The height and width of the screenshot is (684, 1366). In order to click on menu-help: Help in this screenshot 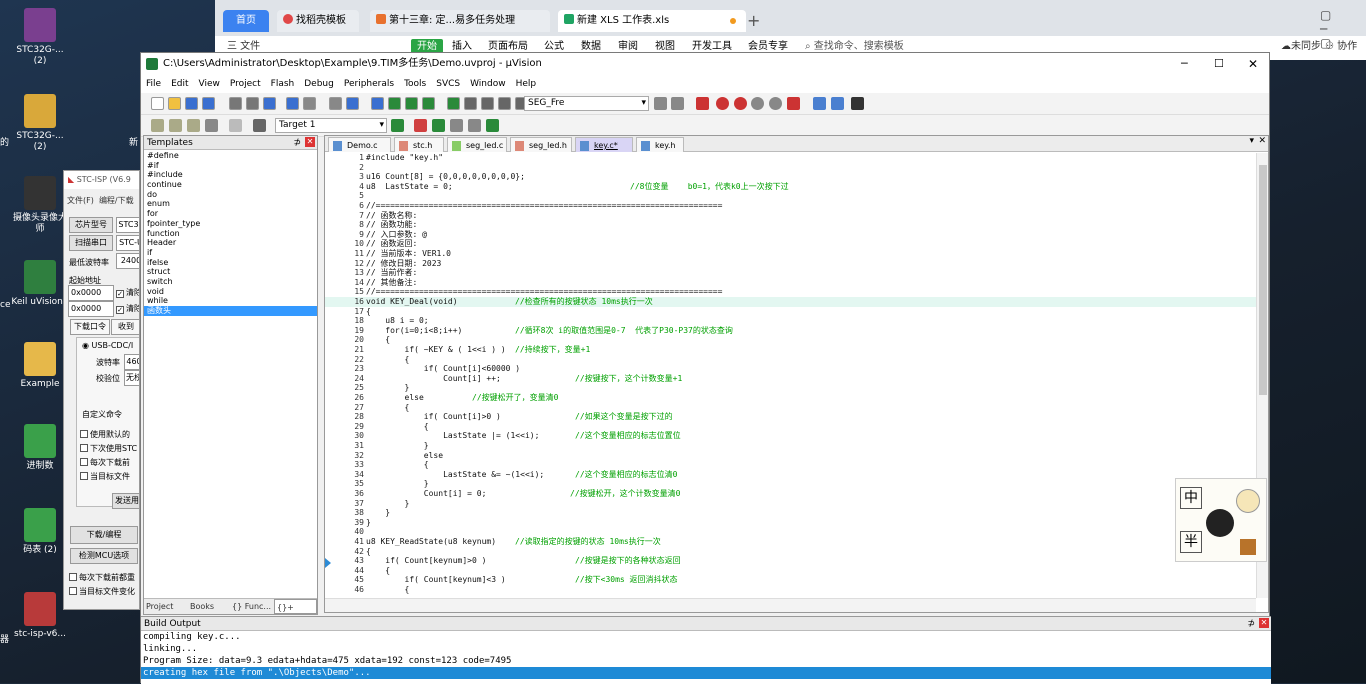, I will do `click(526, 84)`.